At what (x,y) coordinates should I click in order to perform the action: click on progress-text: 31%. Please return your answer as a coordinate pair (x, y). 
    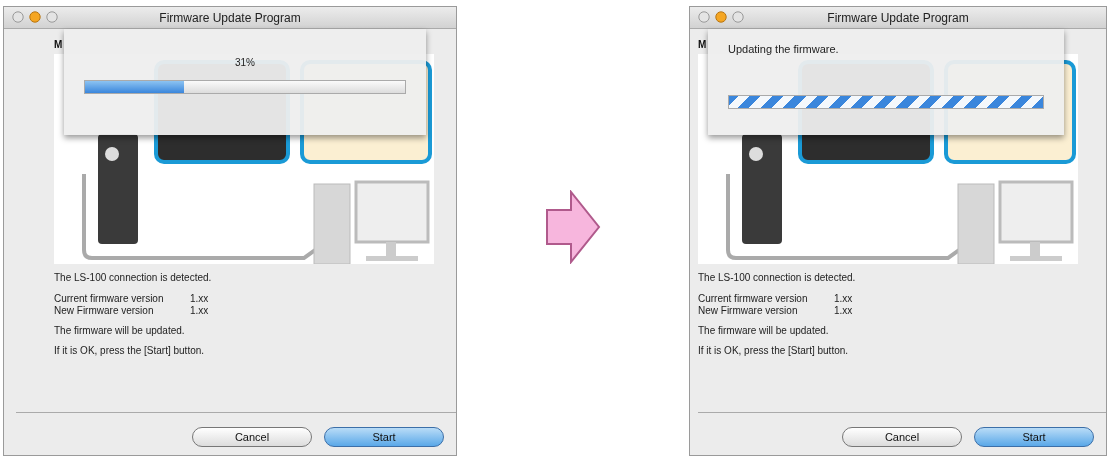
    Looking at the image, I should click on (245, 62).